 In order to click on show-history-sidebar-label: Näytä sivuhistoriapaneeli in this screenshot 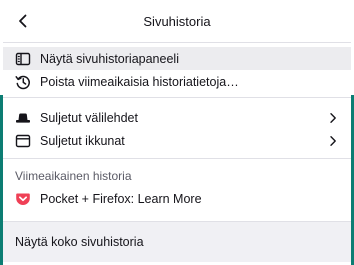, I will do `click(109, 58)`.